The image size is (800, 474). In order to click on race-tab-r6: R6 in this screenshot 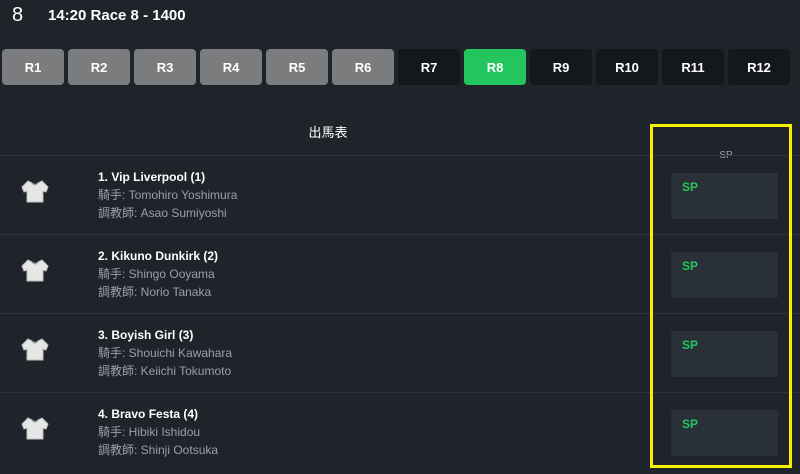, I will do `click(363, 67)`.